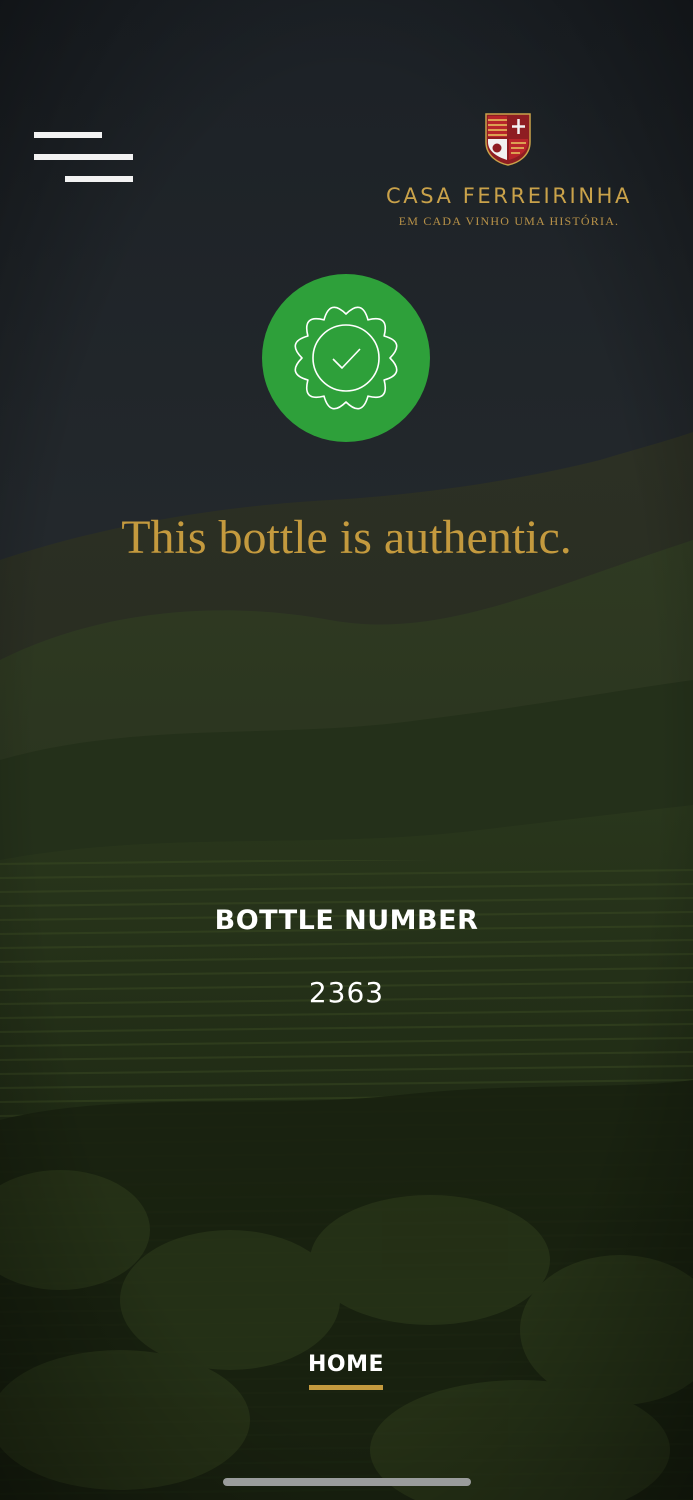 The image size is (693, 1500). I want to click on brand-tagline: EM CADA VINHO UMA HISTÓRIA., so click(509, 221).